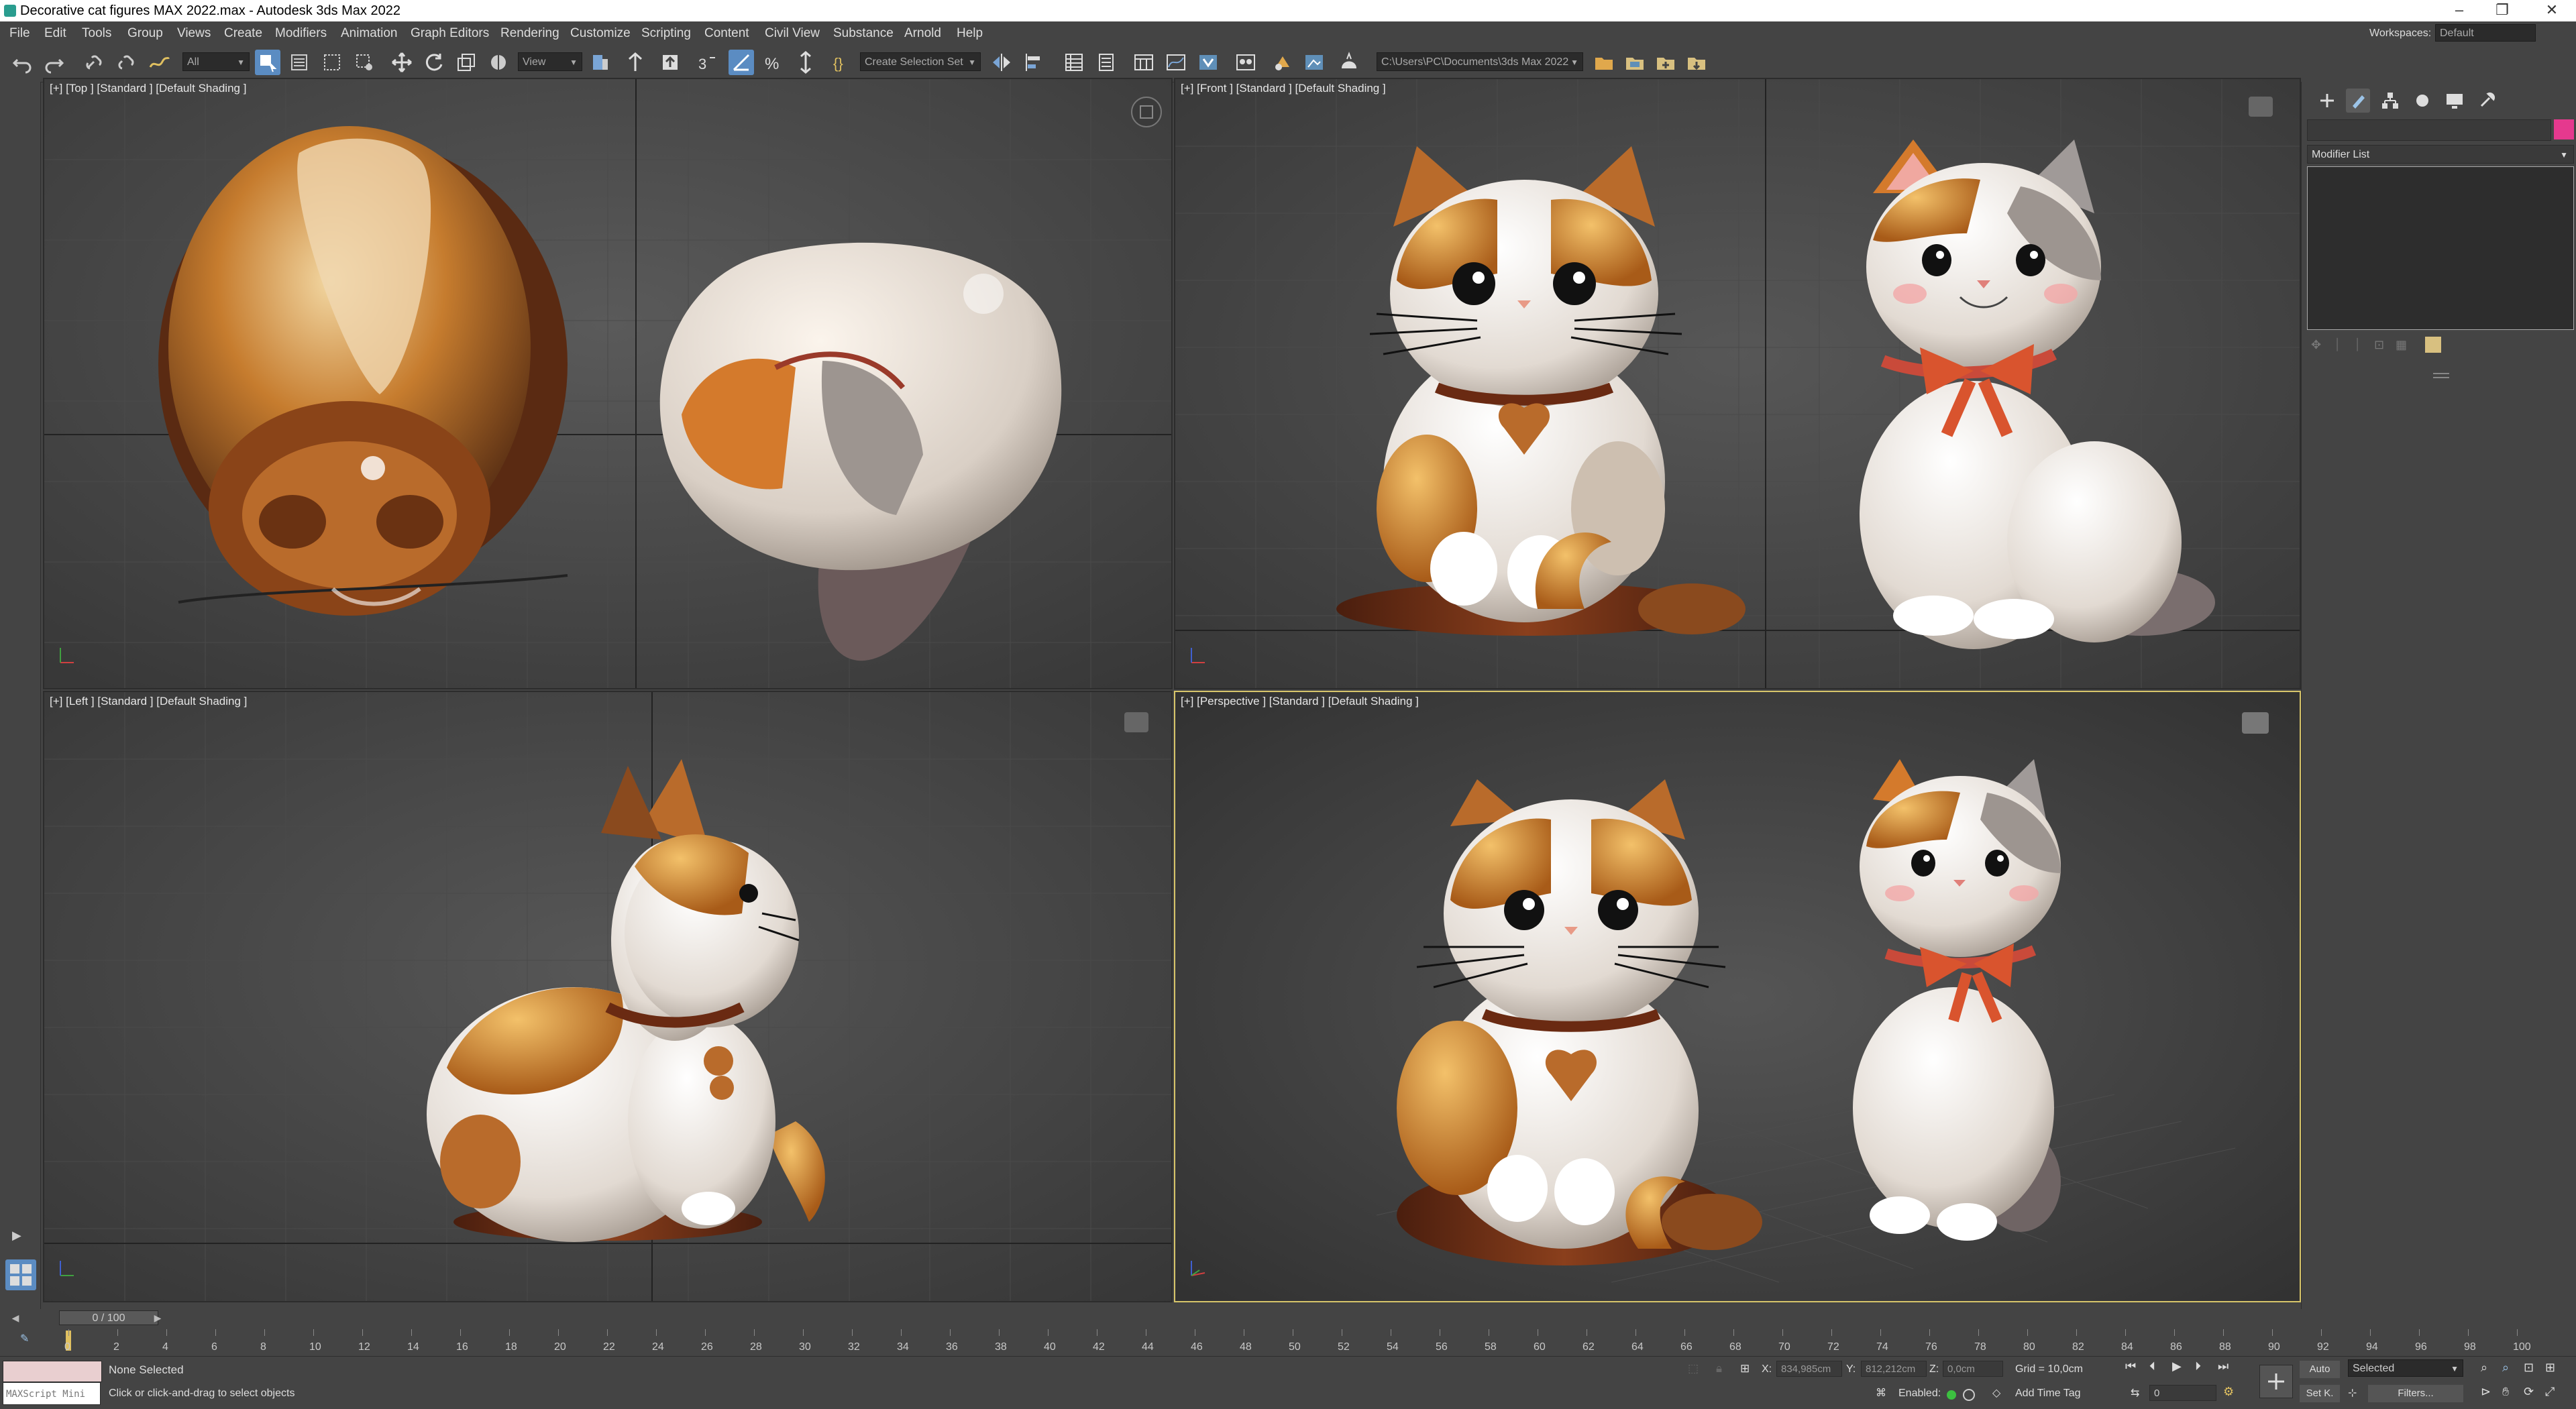 The image size is (2576, 1409). What do you see at coordinates (2440, 248) in the screenshot?
I see `modifier-stack` at bounding box center [2440, 248].